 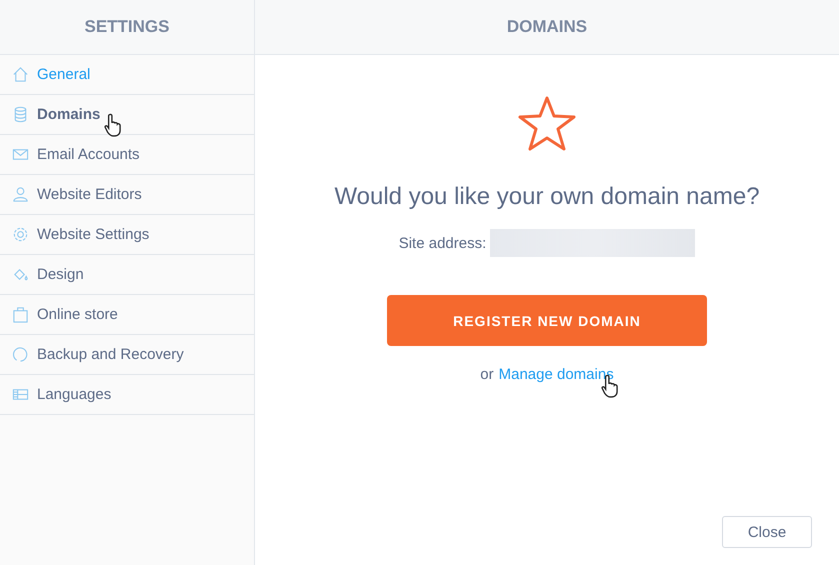 I want to click on site-address-label: Site address:, so click(x=442, y=243).